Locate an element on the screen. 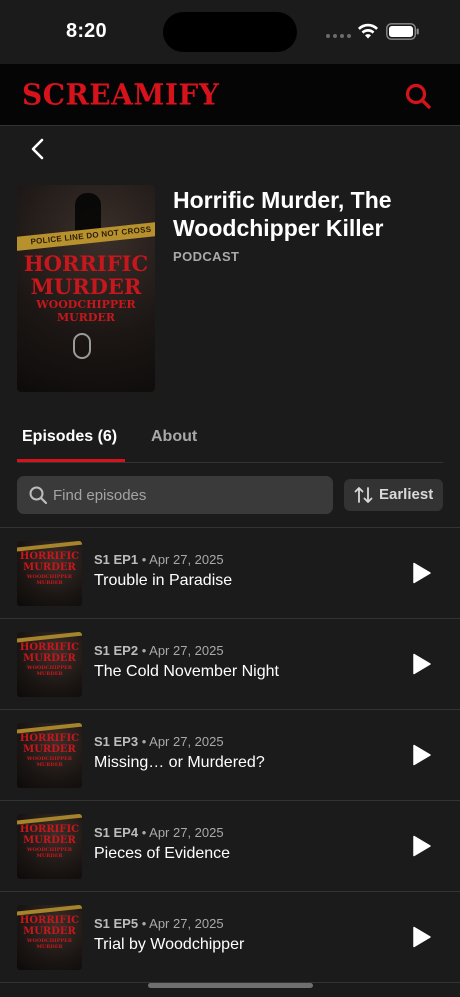  search-input is located at coordinates (188, 495).